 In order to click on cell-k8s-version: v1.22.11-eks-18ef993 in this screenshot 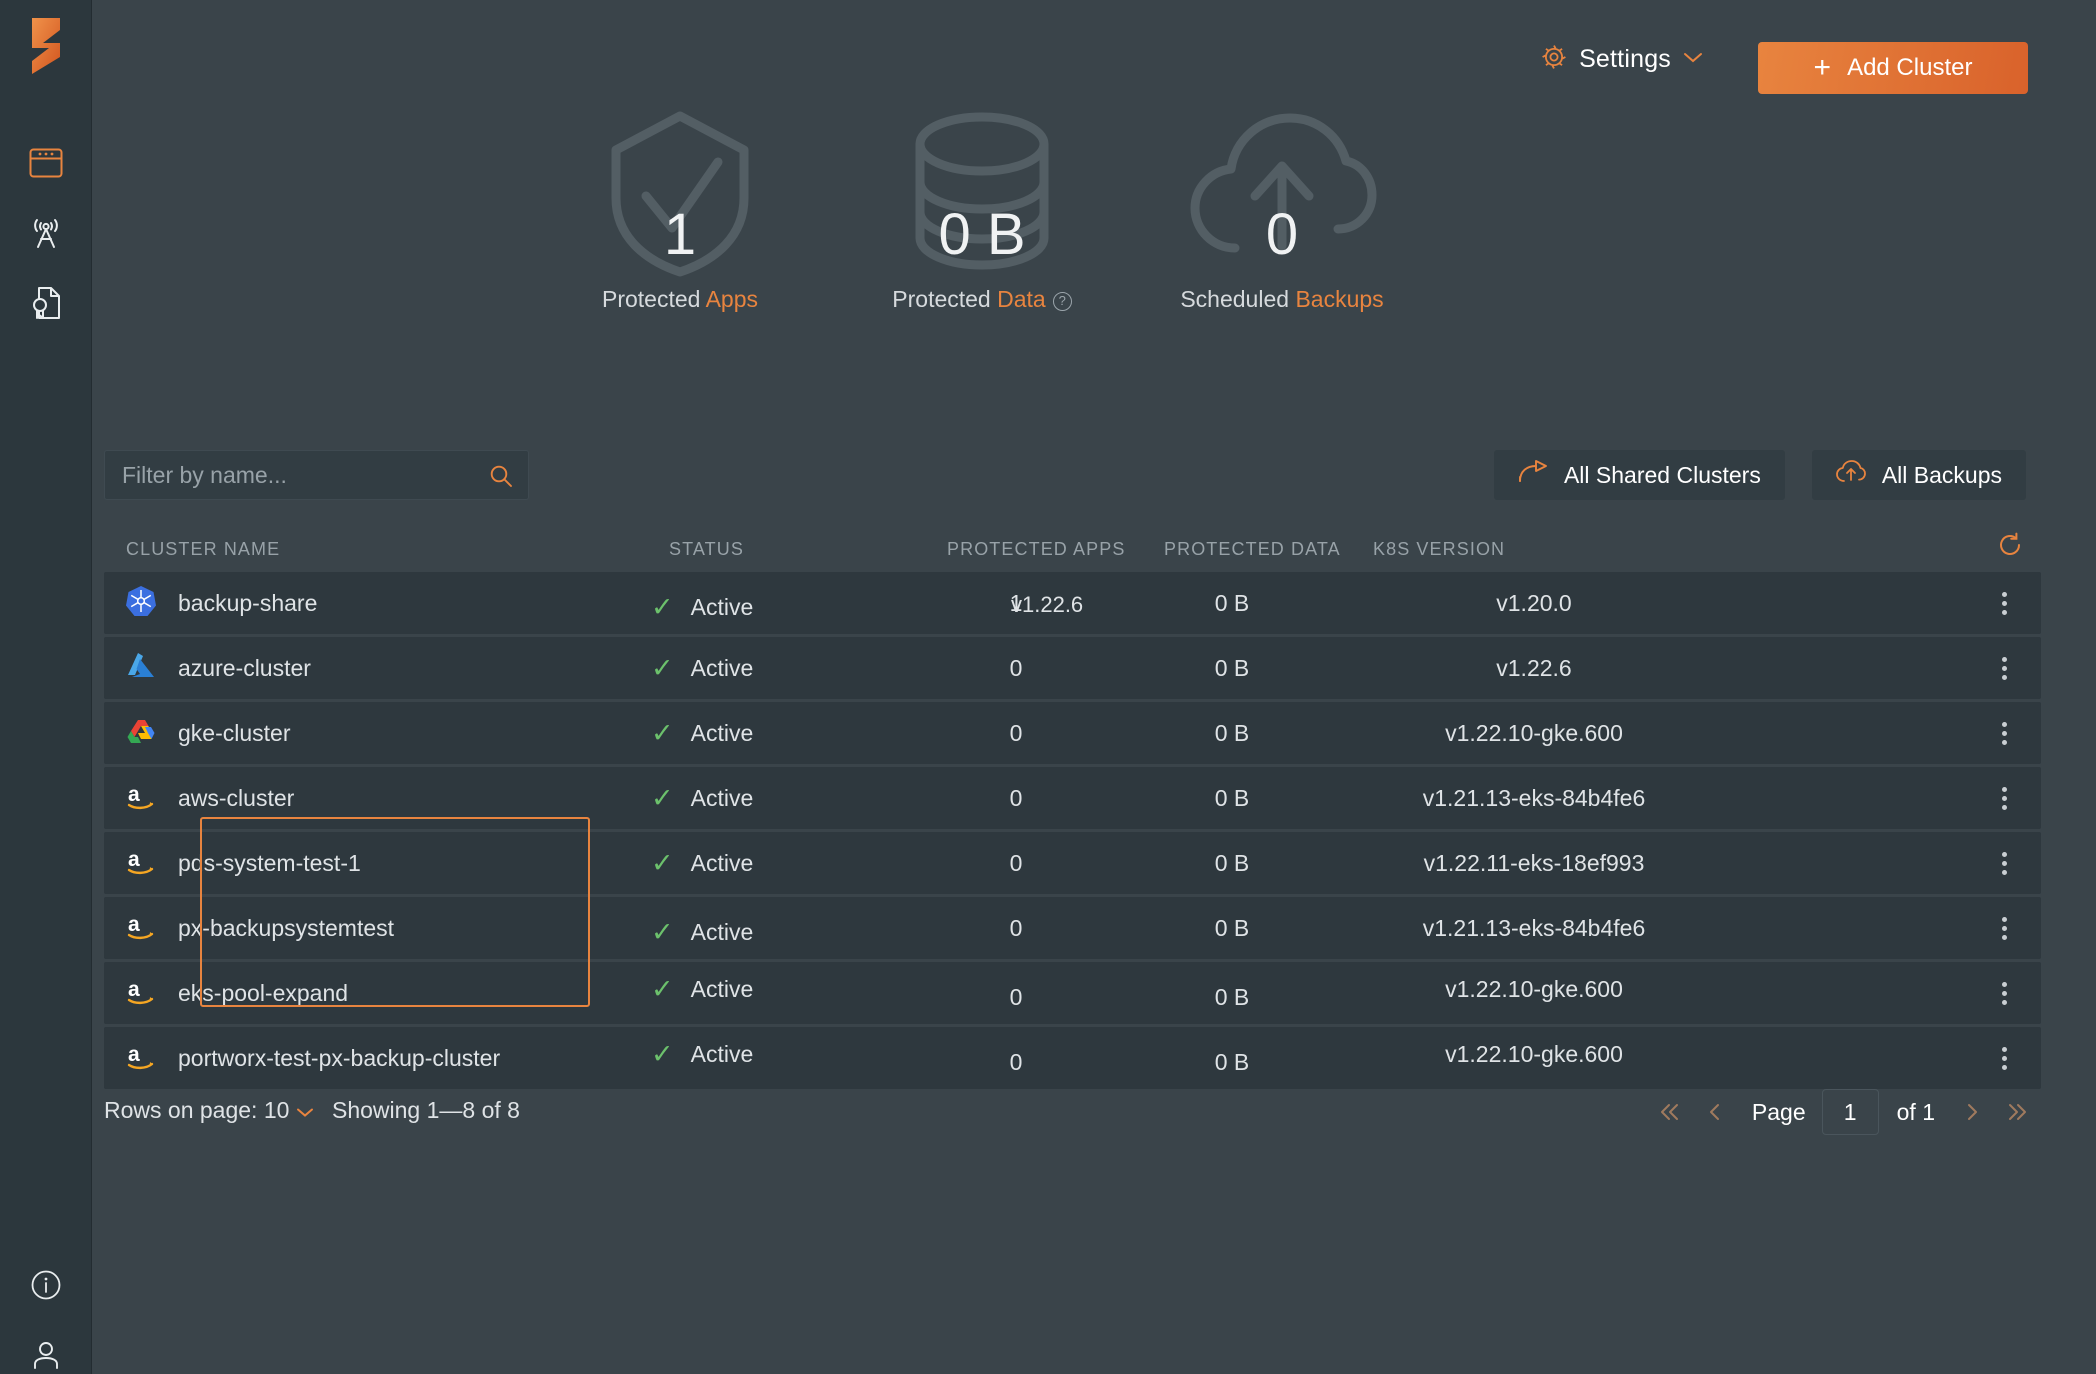, I will do `click(1534, 862)`.